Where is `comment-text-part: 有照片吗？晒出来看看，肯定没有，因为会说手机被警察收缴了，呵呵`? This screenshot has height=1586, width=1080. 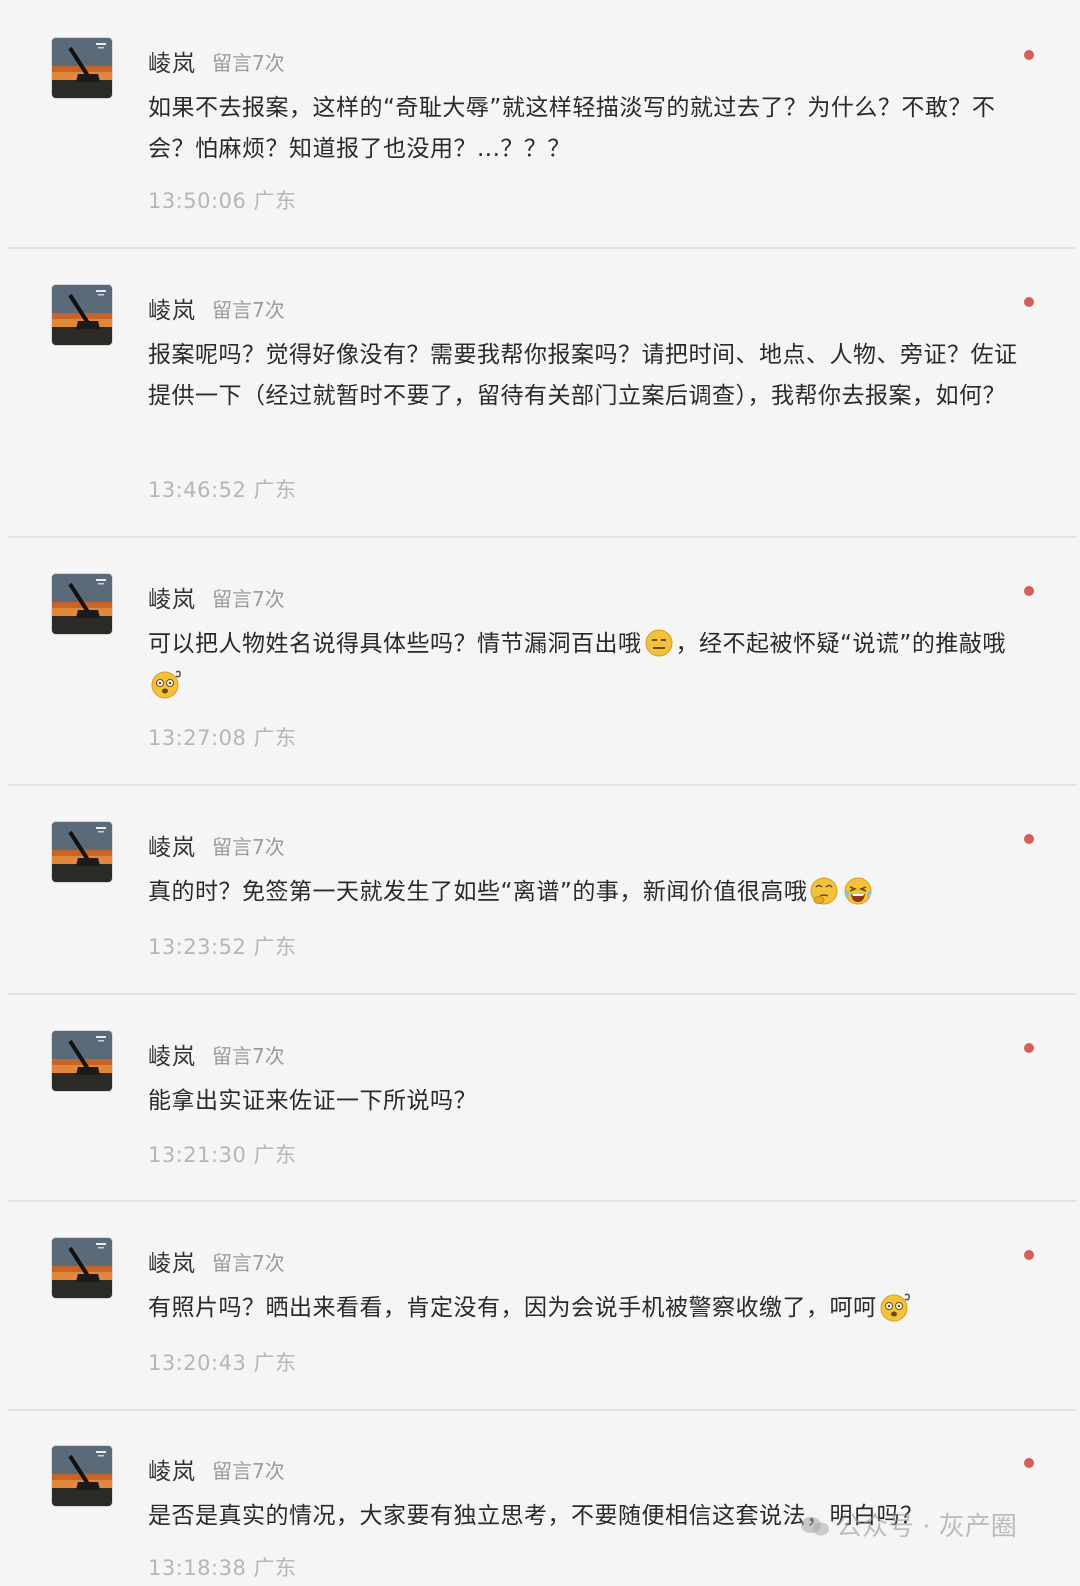 comment-text-part: 有照片吗？晒出来看看，肯定没有，因为会说手机被警察收缴了，呵呵 is located at coordinates (512, 1308).